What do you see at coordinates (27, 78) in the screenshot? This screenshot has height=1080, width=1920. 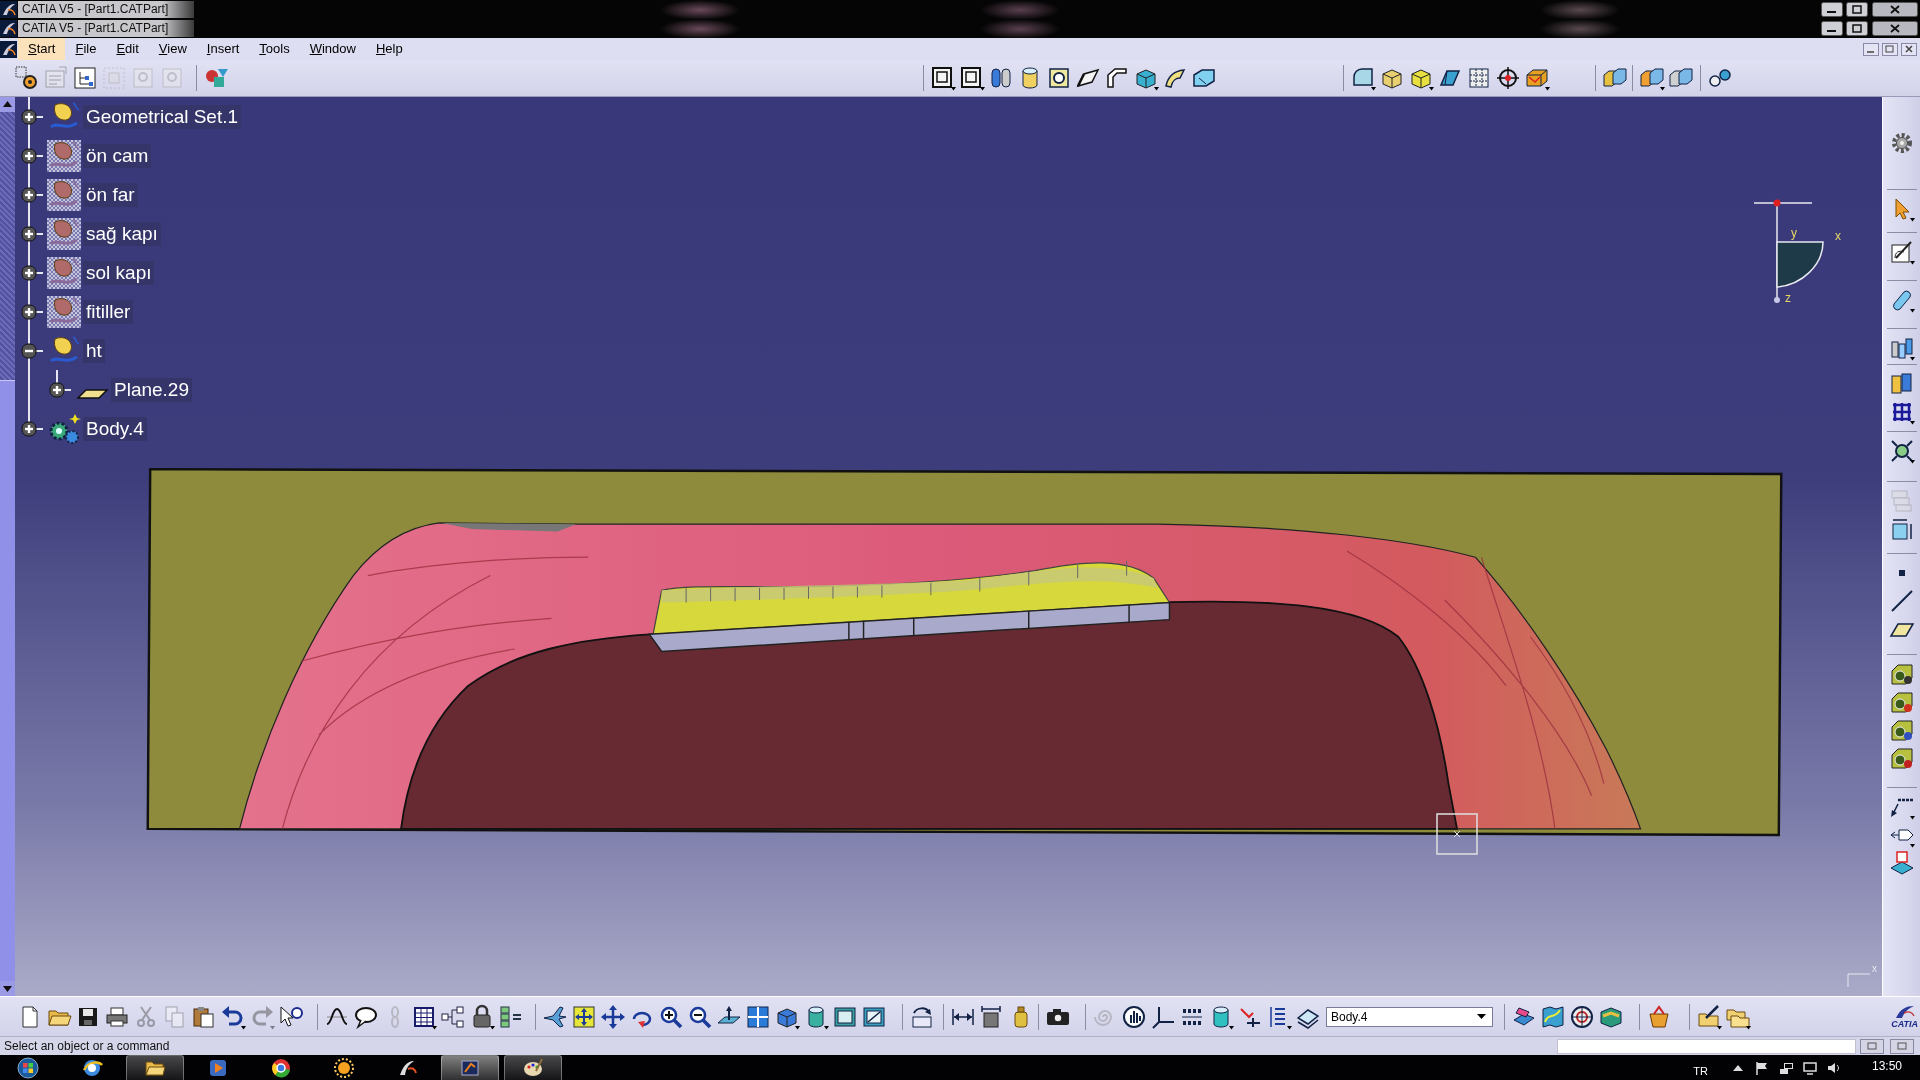 I see `dotted-square-ring-icon` at bounding box center [27, 78].